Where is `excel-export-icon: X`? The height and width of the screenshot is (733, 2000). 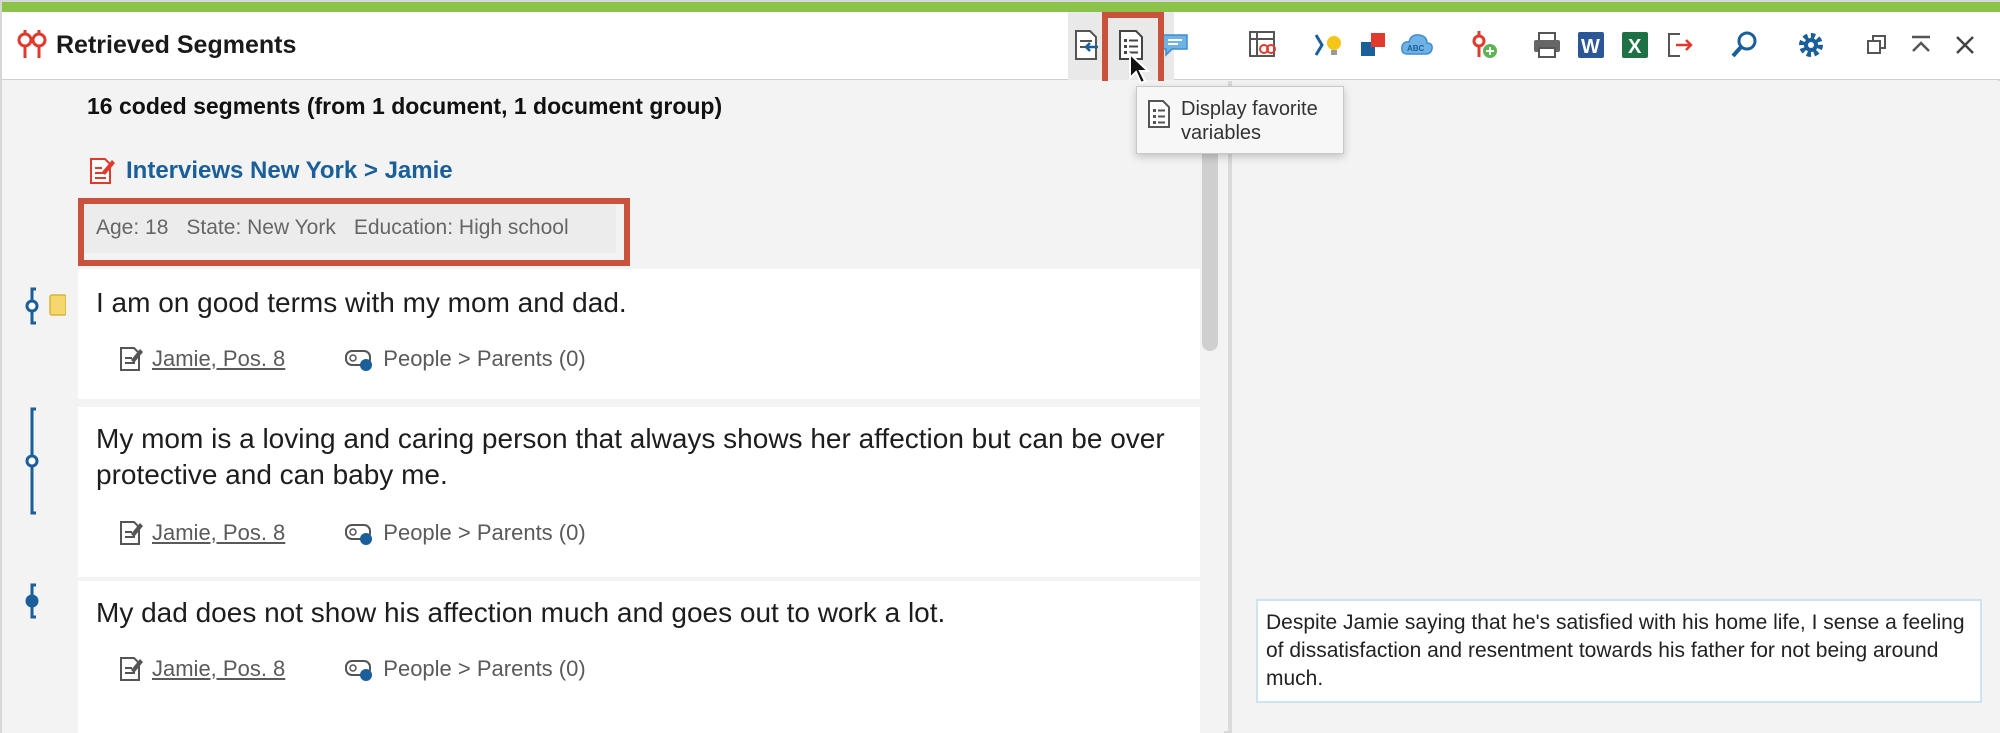
excel-export-icon: X is located at coordinates (1635, 45).